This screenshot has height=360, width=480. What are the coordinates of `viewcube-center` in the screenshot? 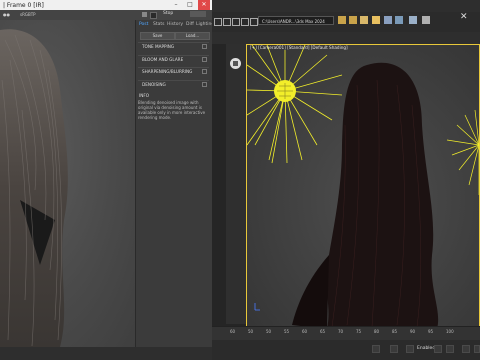 It's located at (235, 63).